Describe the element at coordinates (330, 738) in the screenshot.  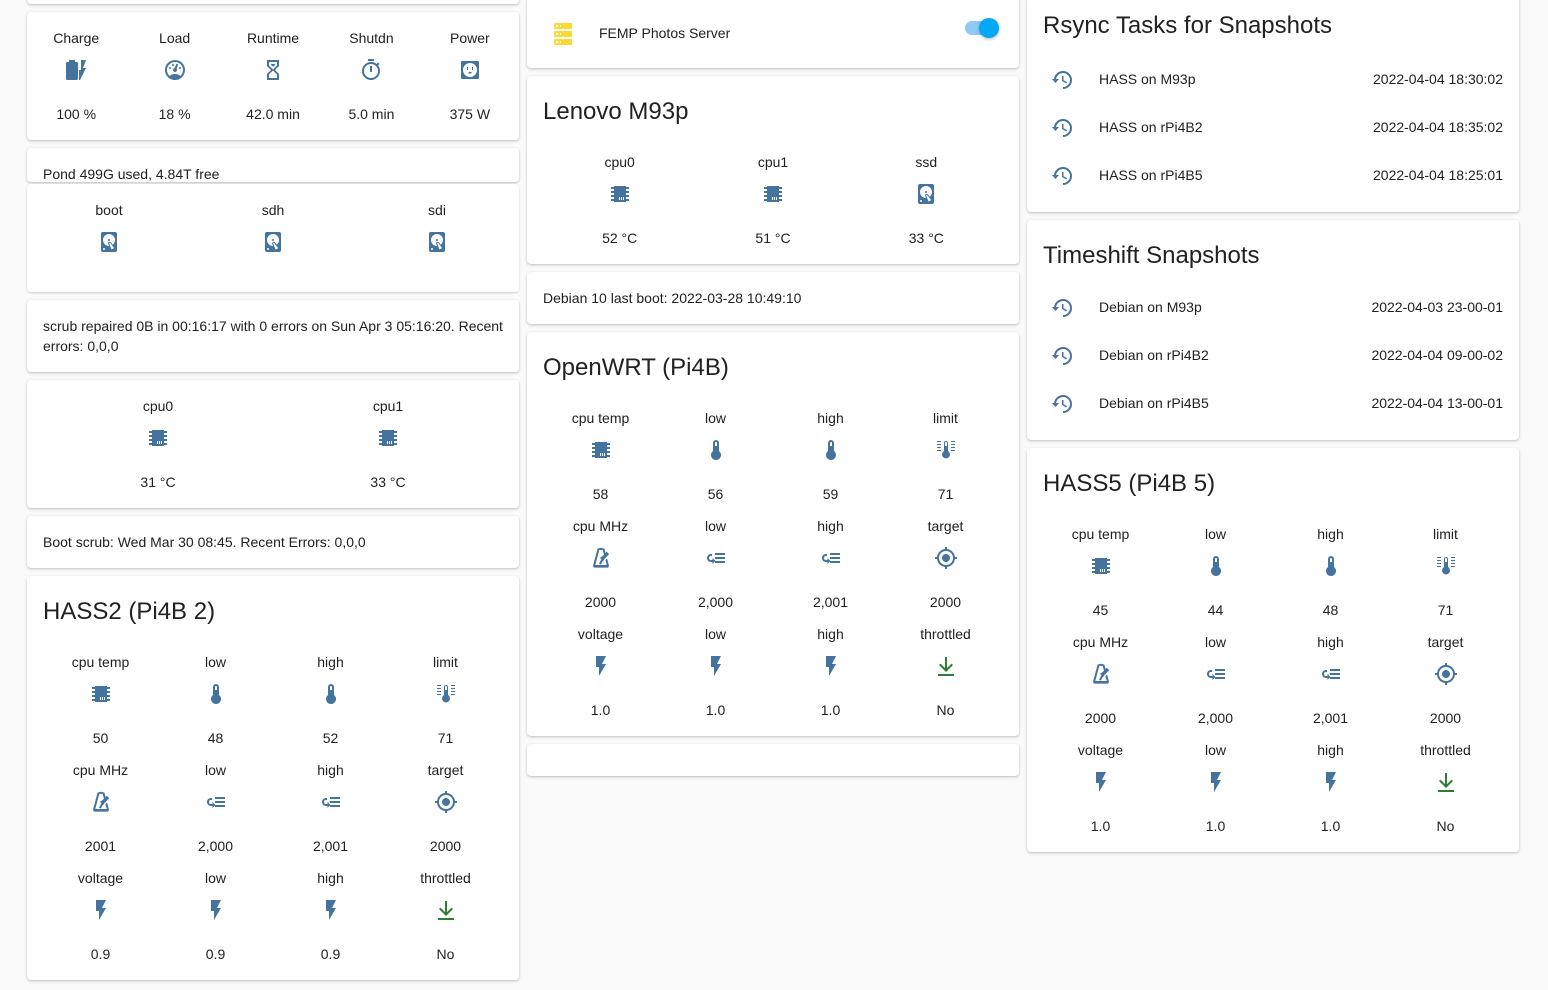
I see `glance-item-state: 52` at that location.